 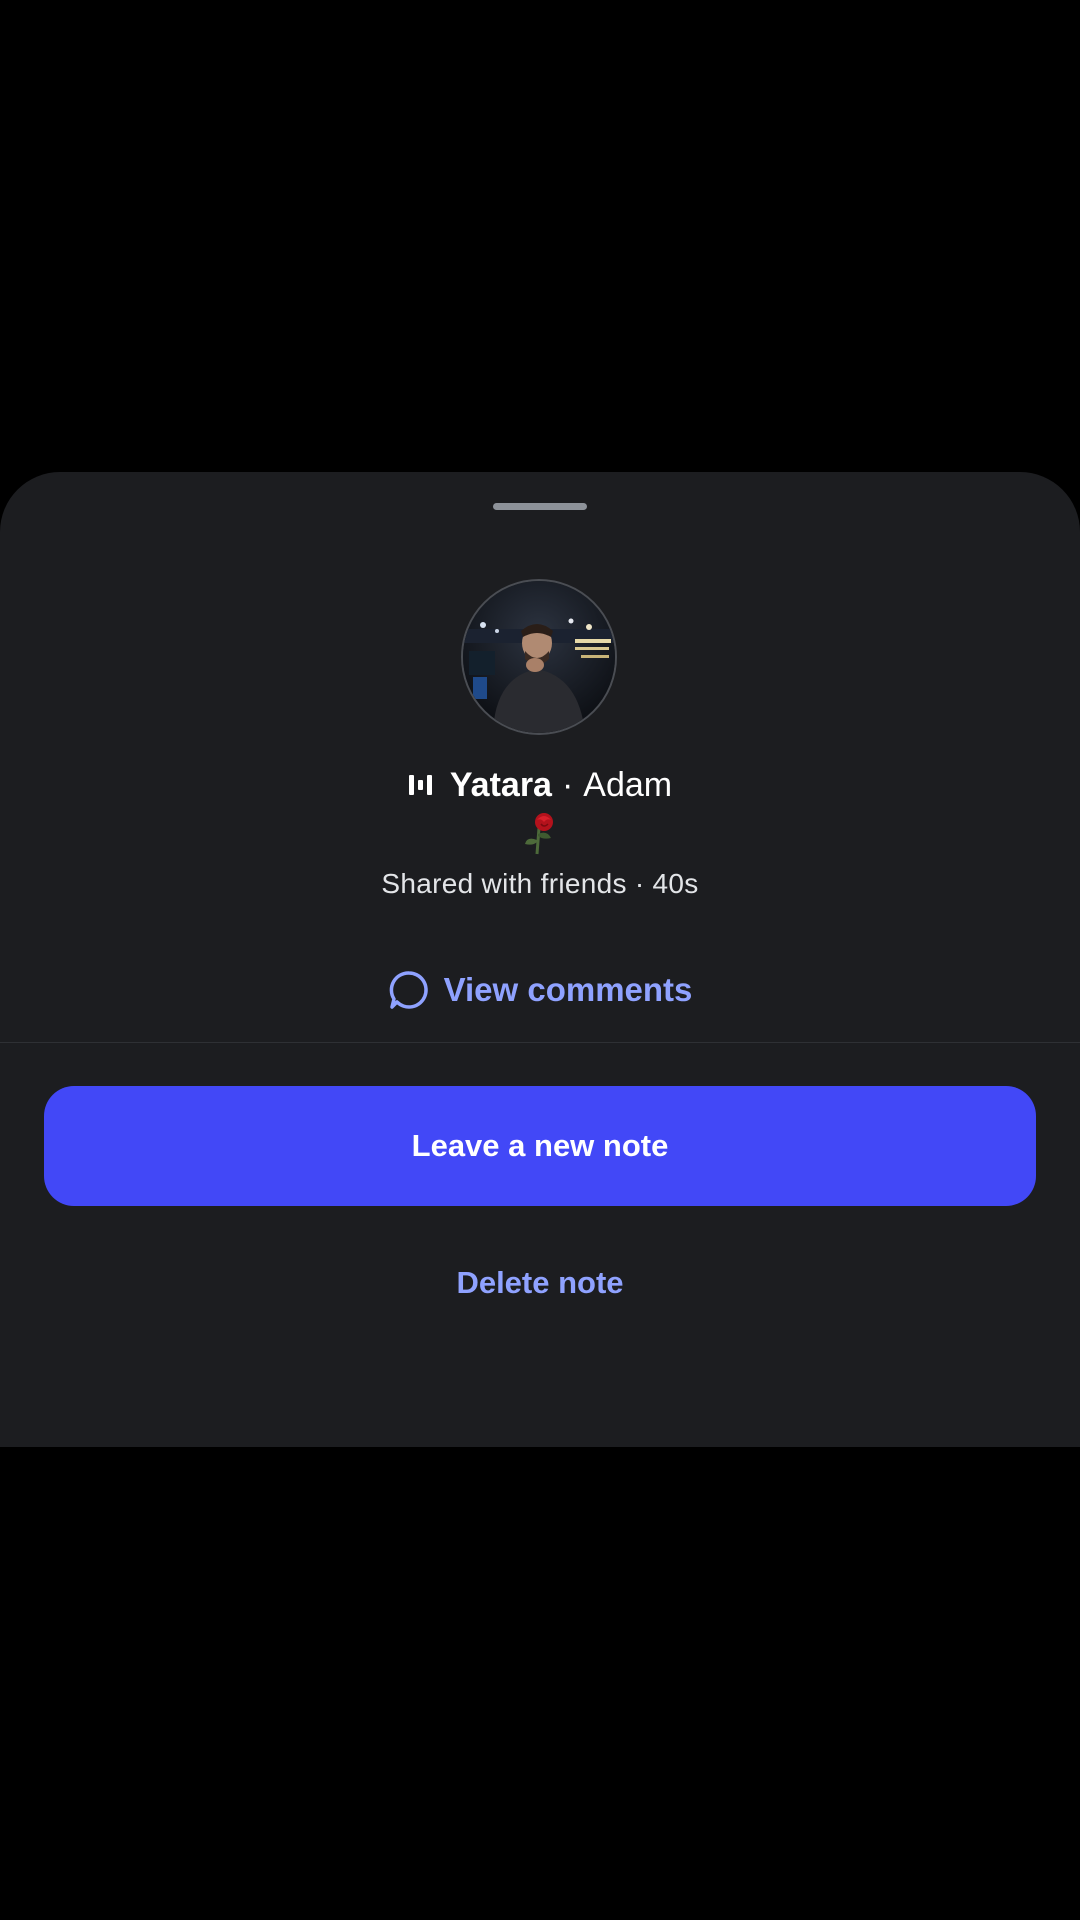 What do you see at coordinates (540, 506) in the screenshot?
I see `sheet-grabber-handle` at bounding box center [540, 506].